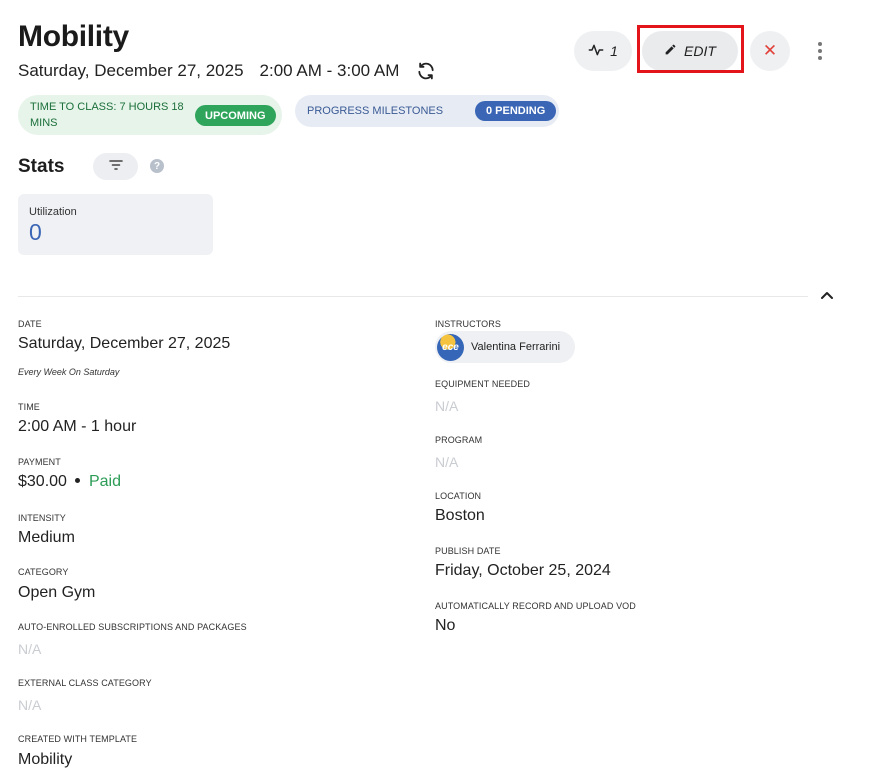 The width and height of the screenshot is (870, 777). I want to click on more-options-button, so click(820, 51).